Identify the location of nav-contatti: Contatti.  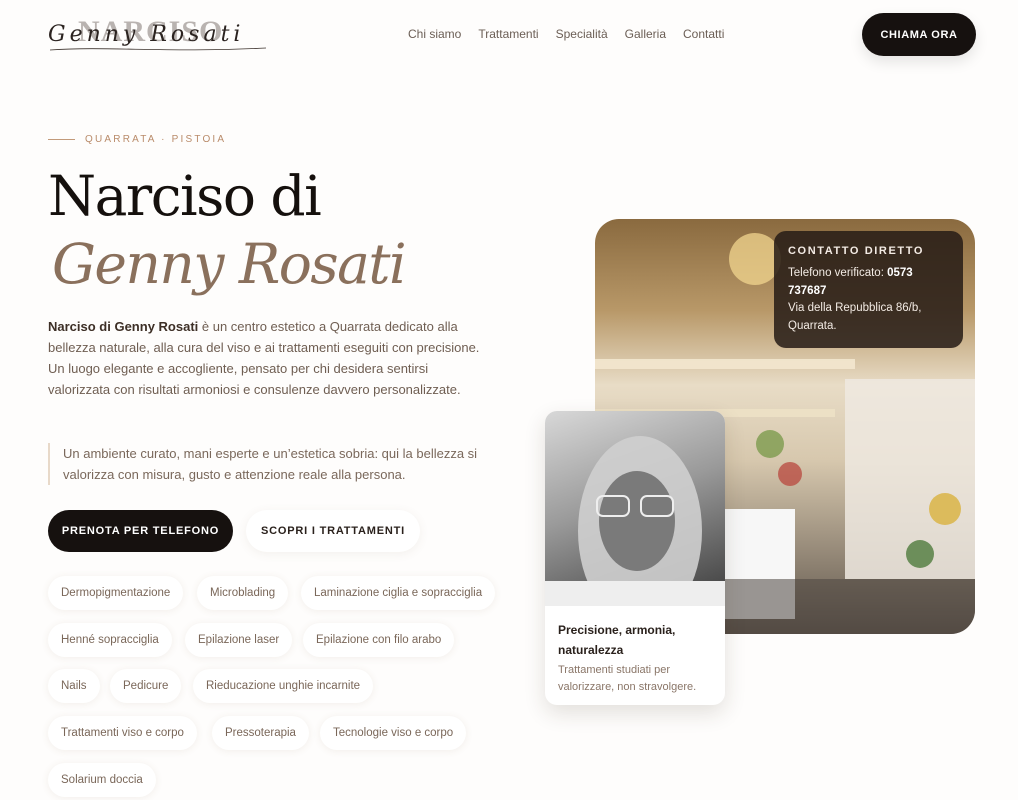
(703, 34).